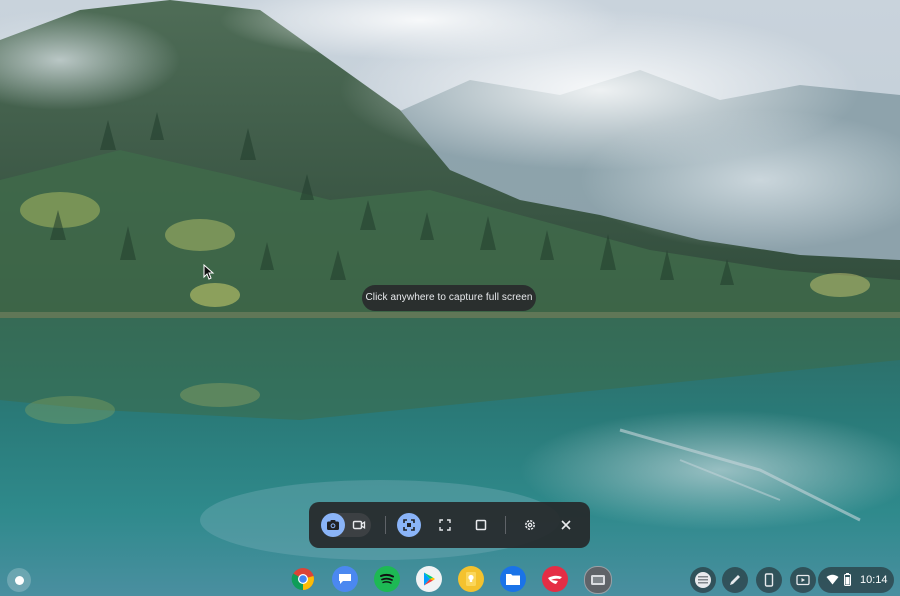  I want to click on stylus-tools-button, so click(735, 580).